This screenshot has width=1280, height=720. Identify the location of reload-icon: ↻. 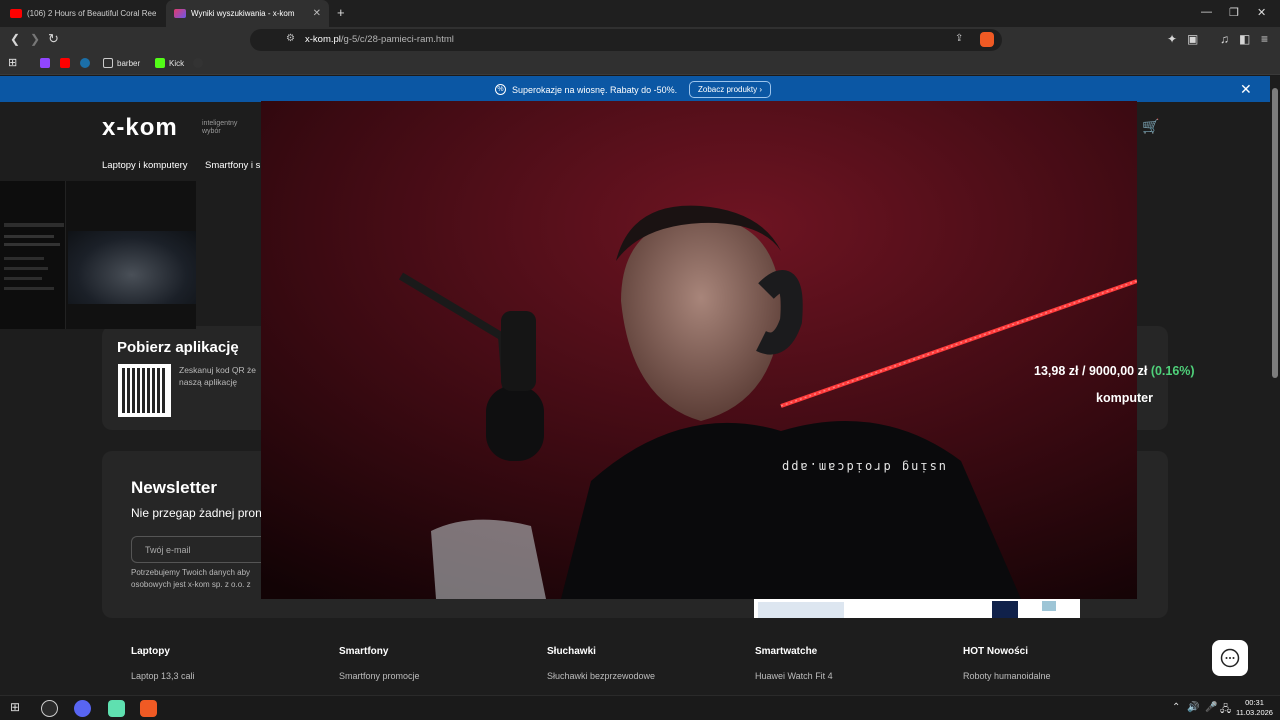
(53, 39).